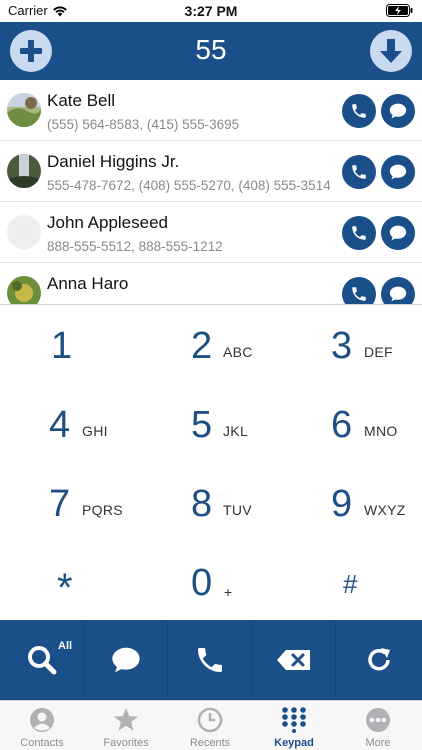  Describe the element at coordinates (210, 720) in the screenshot. I see `clock-icon` at that location.